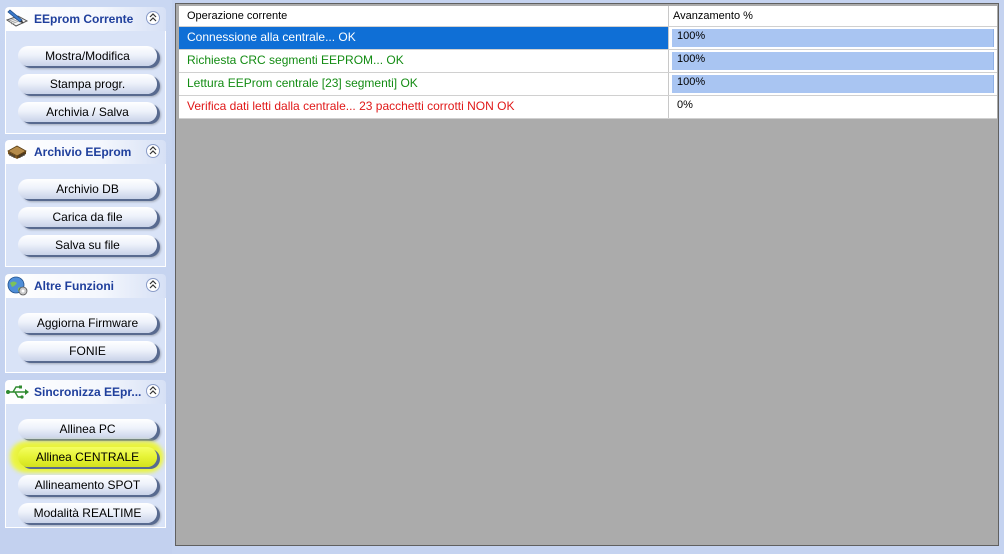 This screenshot has height=554, width=1004. Describe the element at coordinates (424, 16) in the screenshot. I see `column-header-operazione: Operazione corrente` at that location.